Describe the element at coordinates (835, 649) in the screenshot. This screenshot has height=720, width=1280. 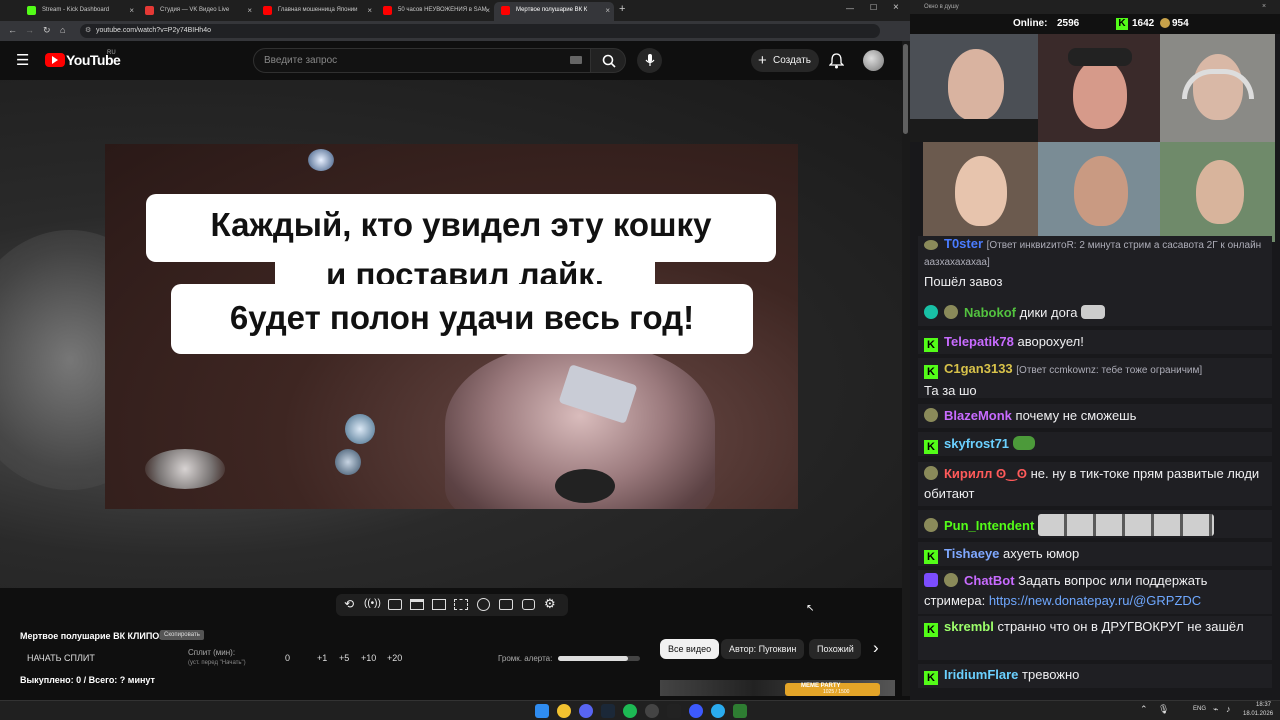
I see `filter-chip-similar: Похожий` at that location.